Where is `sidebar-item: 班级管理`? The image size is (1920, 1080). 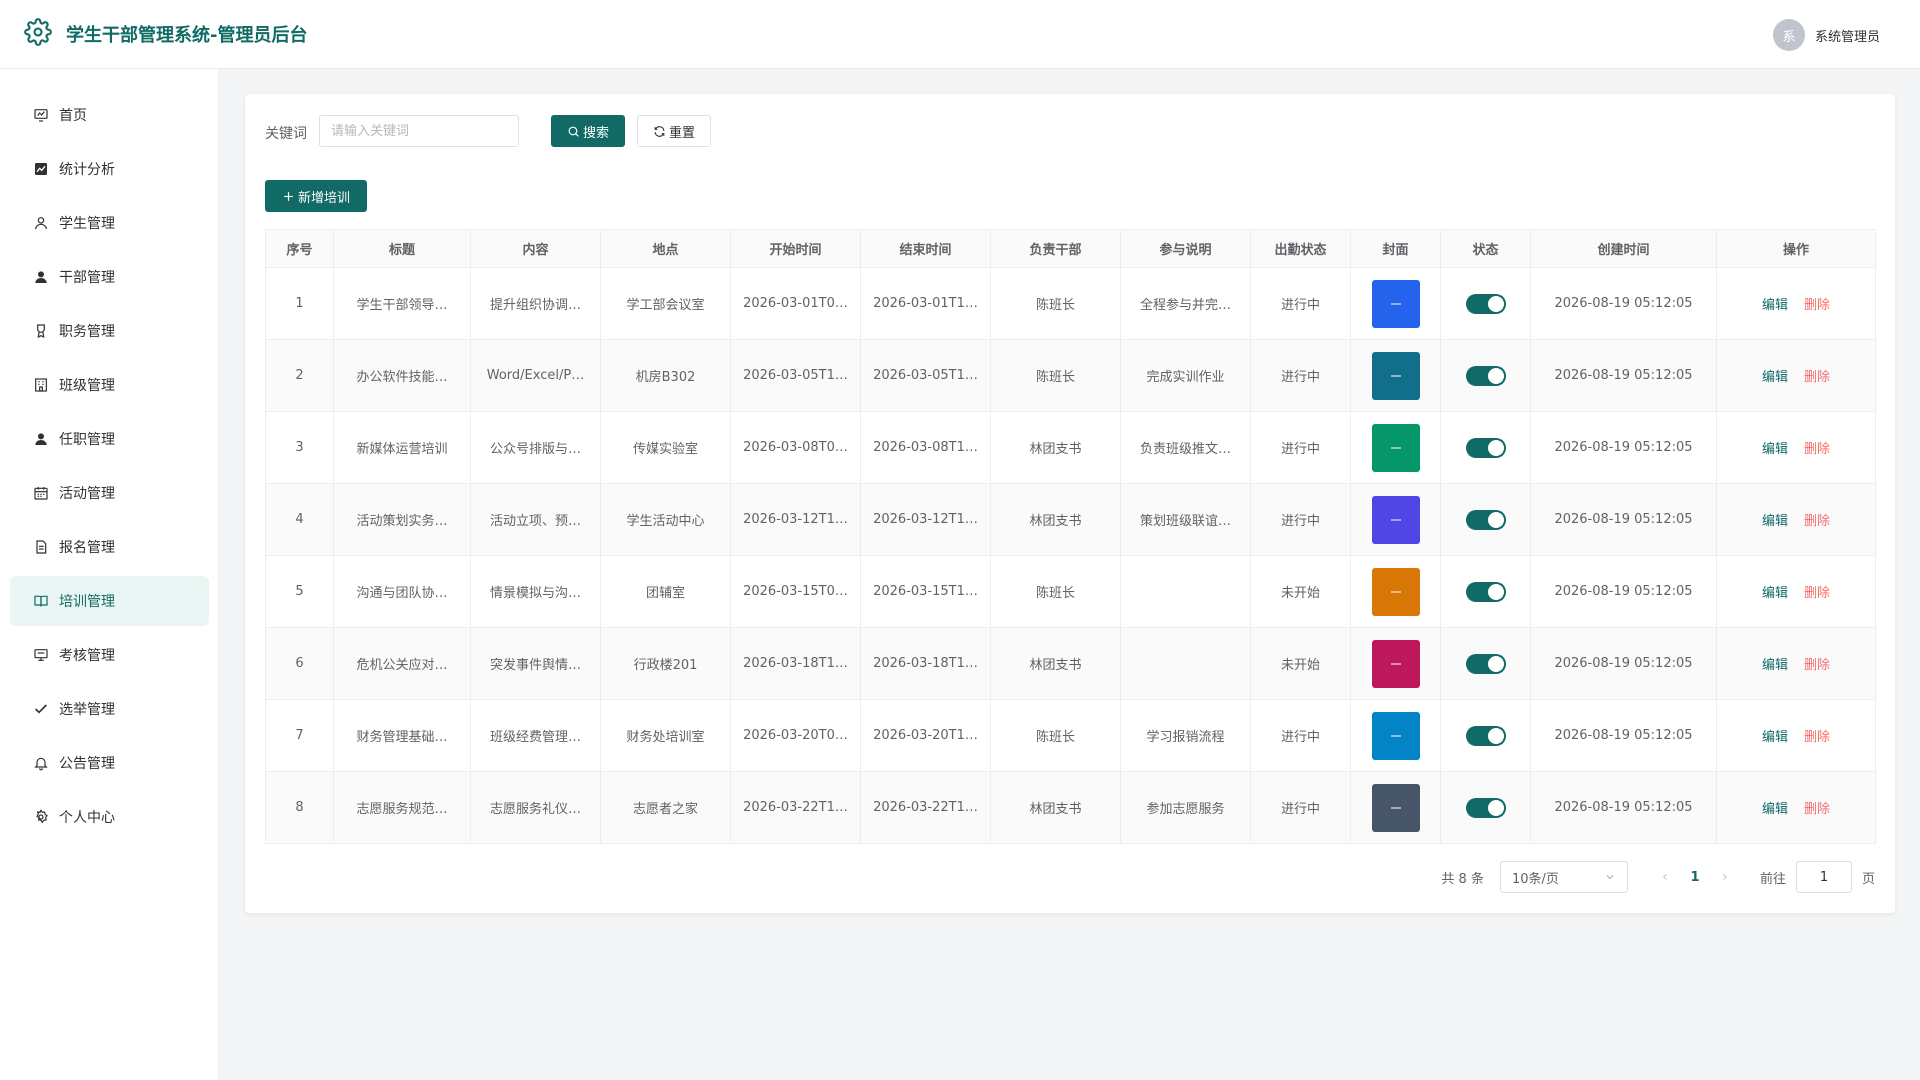
sidebar-item: 班级管理 is located at coordinates (109, 385).